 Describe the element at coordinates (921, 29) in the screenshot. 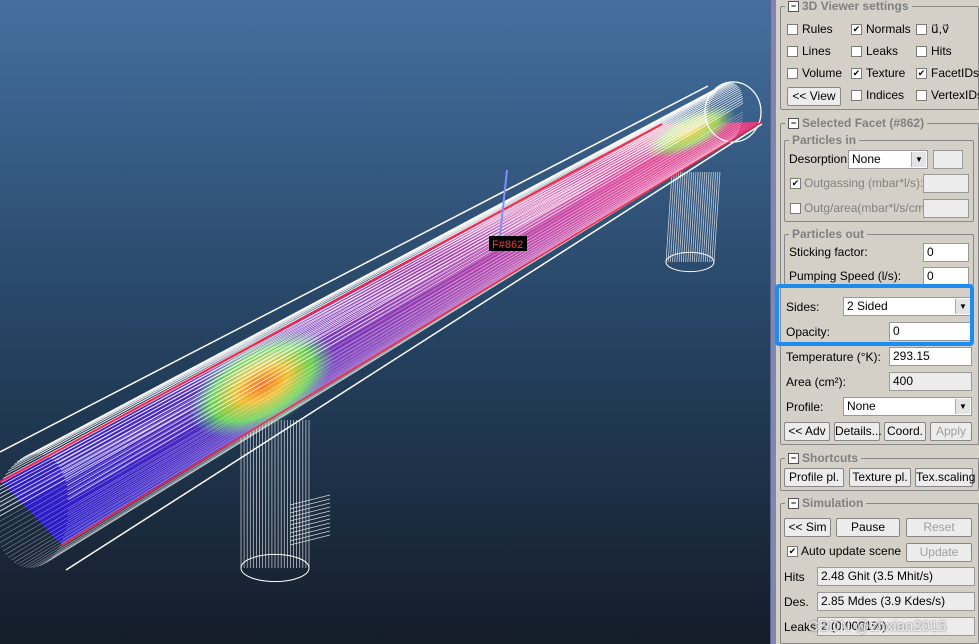

I see `checkbox-uv` at that location.